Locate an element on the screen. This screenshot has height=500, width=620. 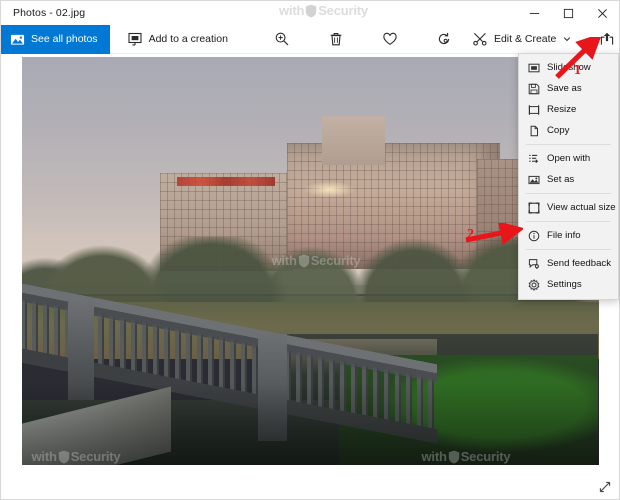
actual-size-icon is located at coordinates (534, 207).